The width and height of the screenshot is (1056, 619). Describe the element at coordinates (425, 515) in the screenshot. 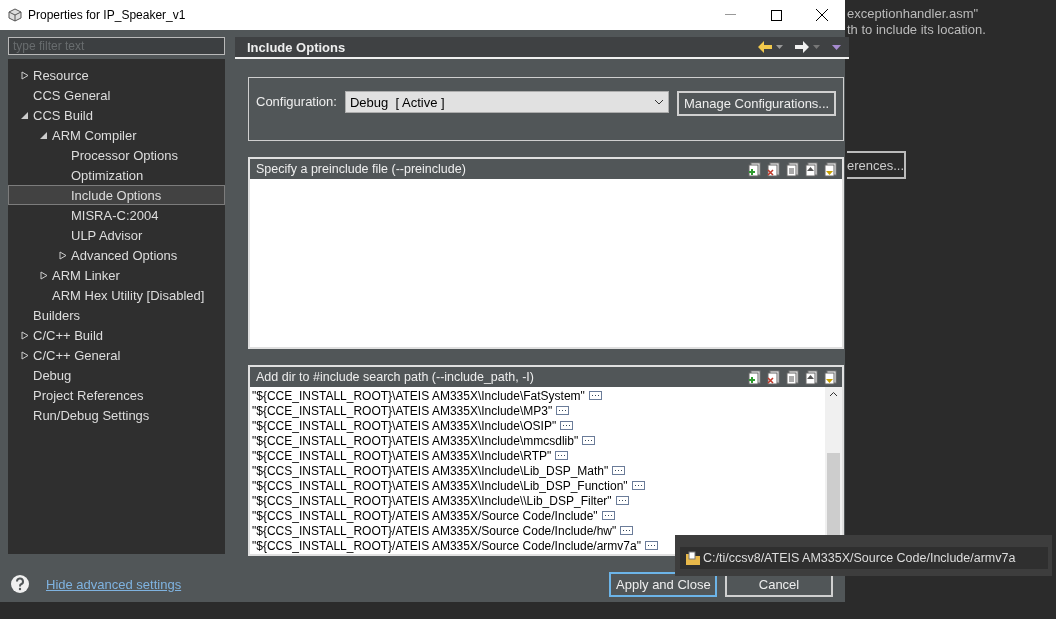

I see `include-path-item: "${CCS_INSTALL_ROOT}/ATEIS AM335X/Source Code/Include"` at that location.